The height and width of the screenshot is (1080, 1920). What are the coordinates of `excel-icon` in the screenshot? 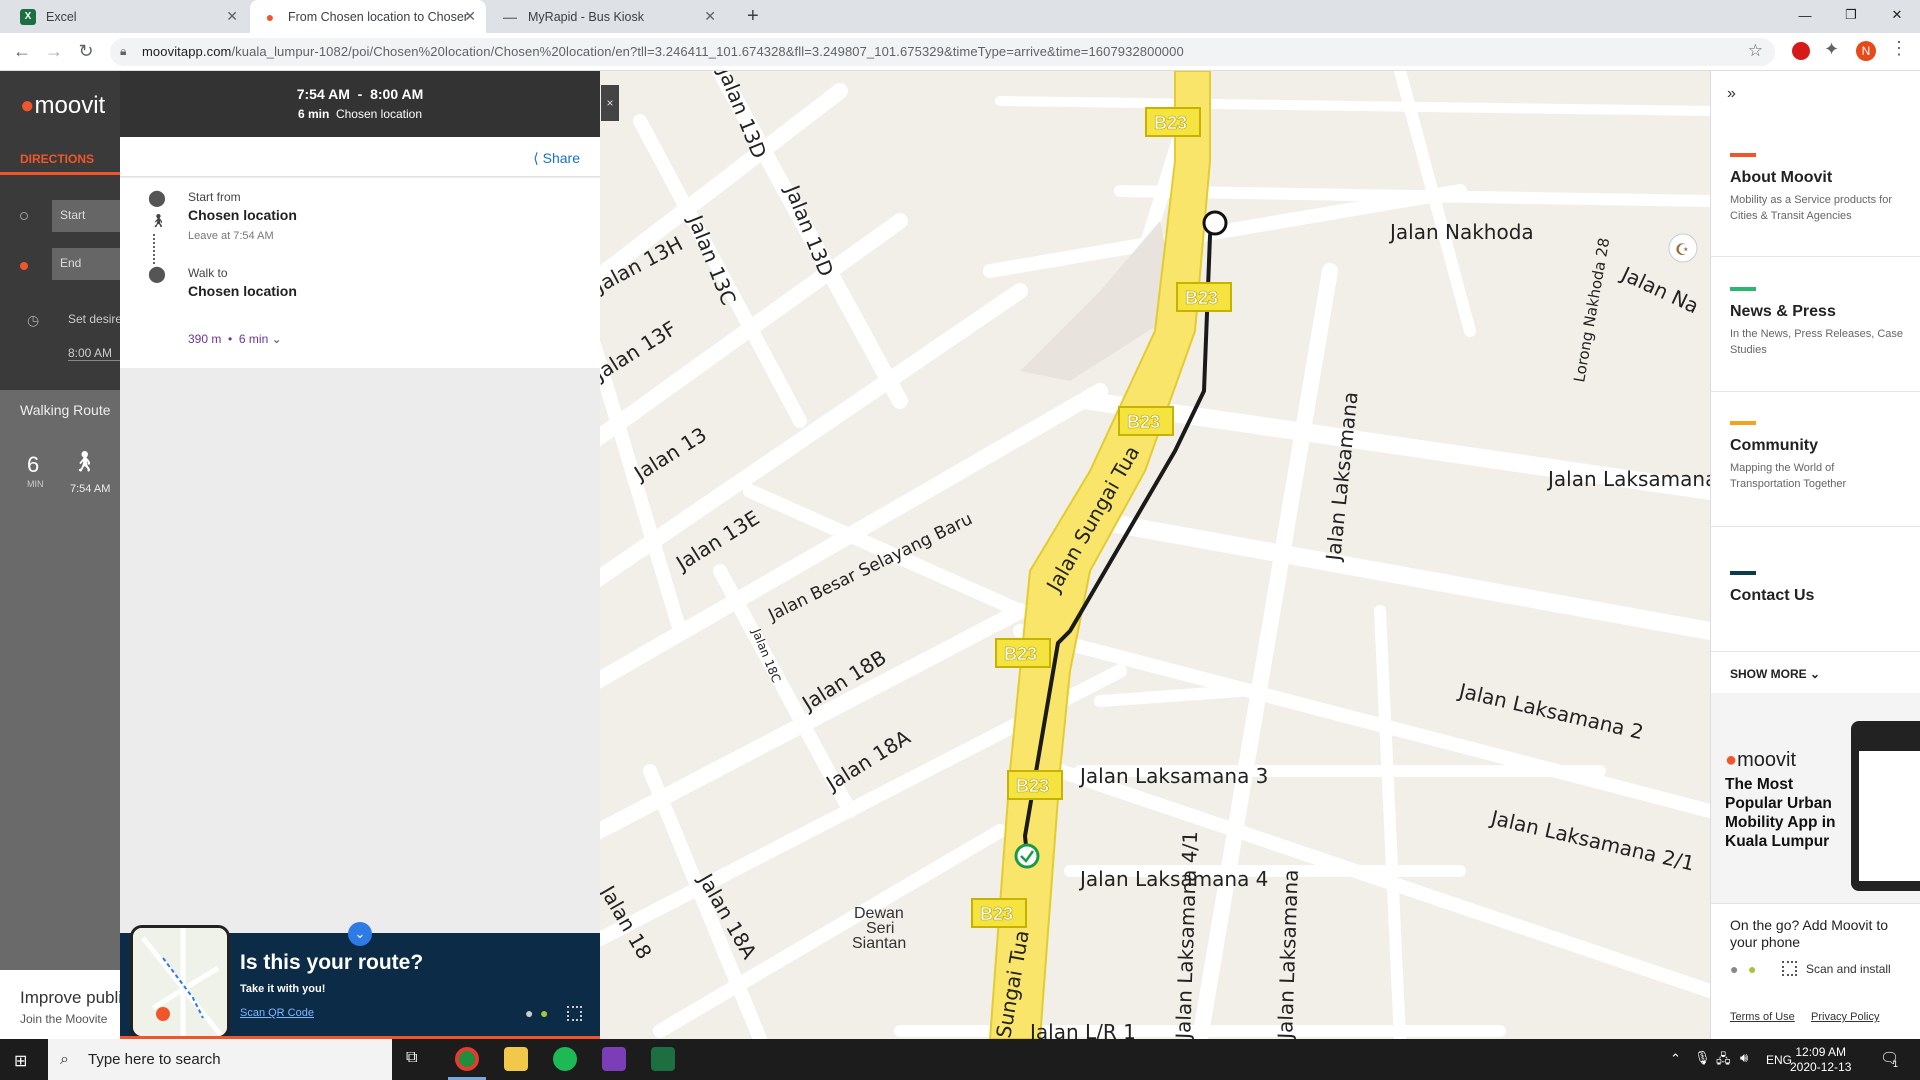 It's located at (663, 1059).